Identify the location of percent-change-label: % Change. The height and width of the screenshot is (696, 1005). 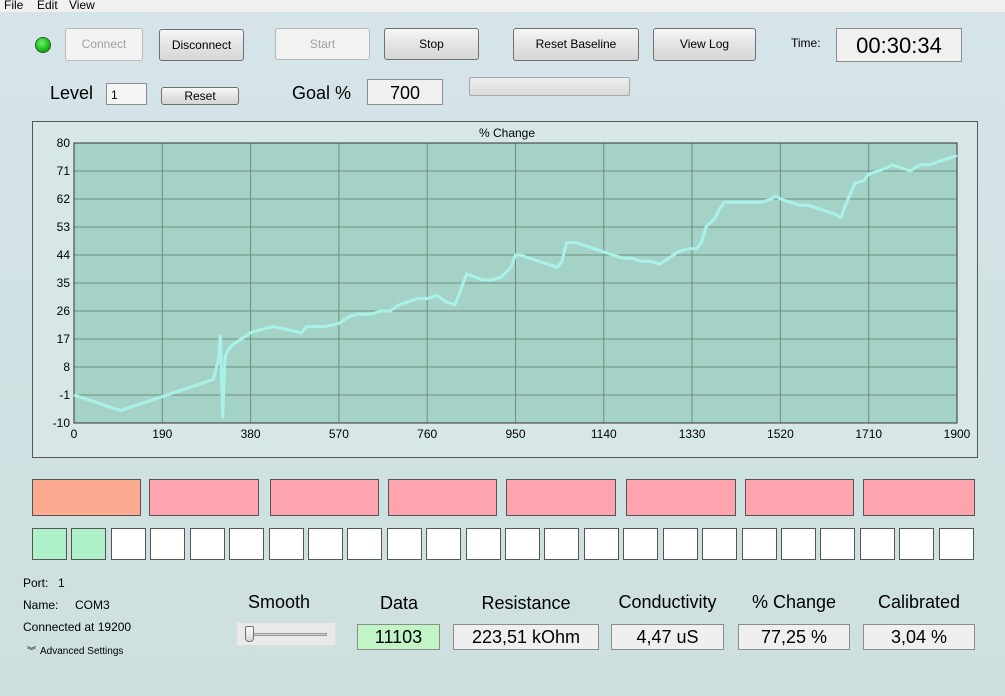
(794, 602).